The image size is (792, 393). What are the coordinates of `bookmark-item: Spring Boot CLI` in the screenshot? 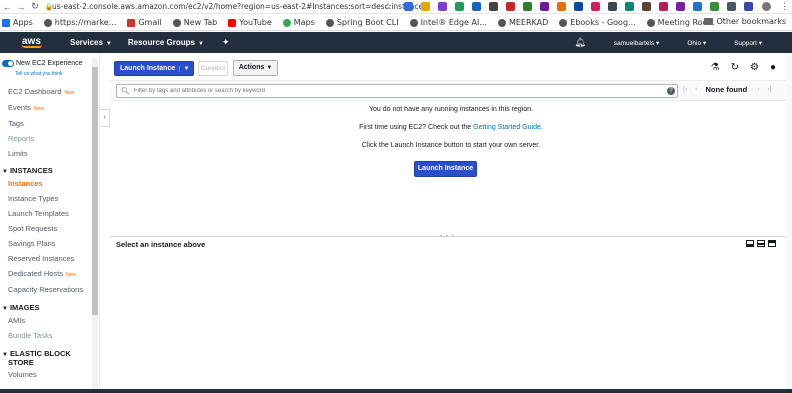 It's located at (362, 22).